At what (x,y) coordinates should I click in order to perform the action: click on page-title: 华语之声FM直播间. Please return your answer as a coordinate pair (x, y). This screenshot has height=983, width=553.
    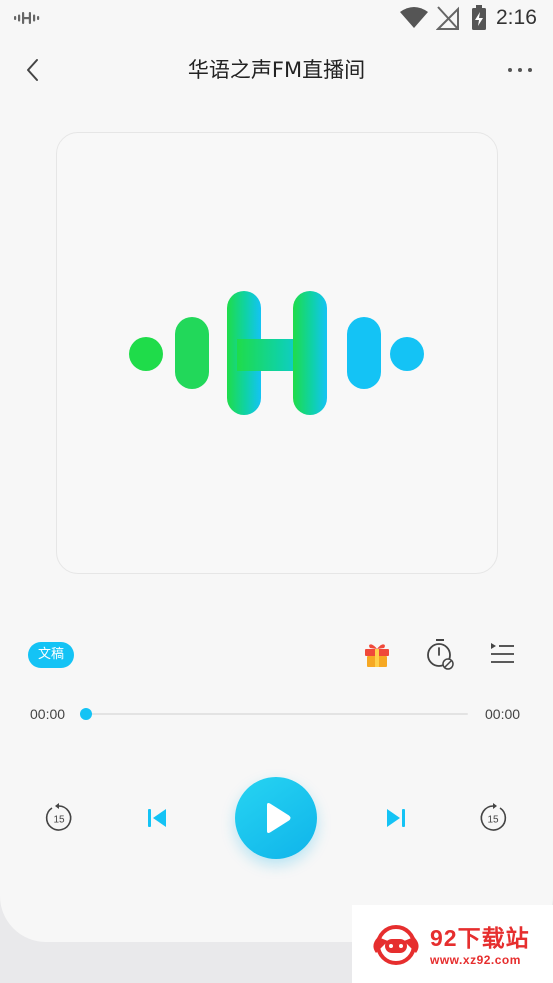
    Looking at the image, I should click on (276, 70).